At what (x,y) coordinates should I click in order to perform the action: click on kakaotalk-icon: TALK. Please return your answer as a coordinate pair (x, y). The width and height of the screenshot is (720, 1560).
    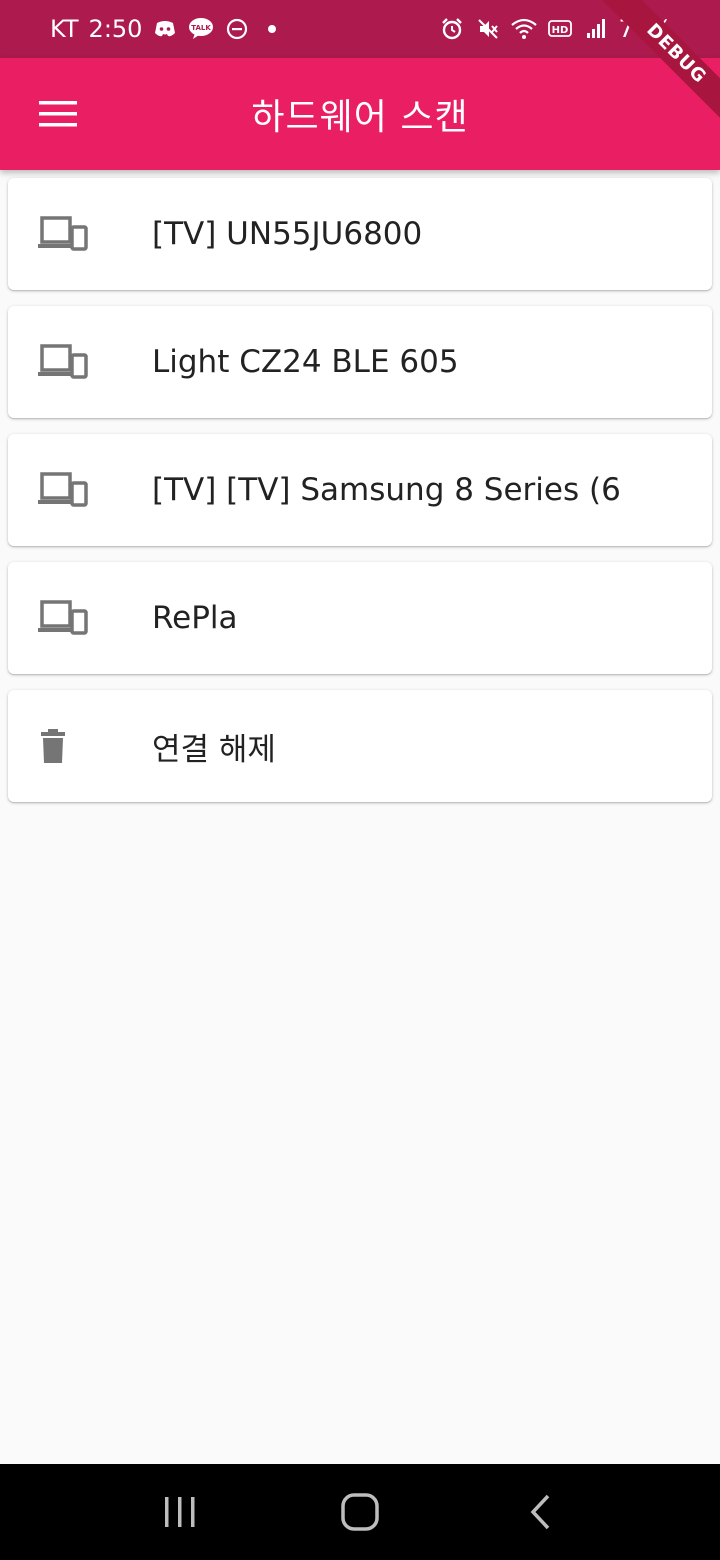
    Looking at the image, I should click on (201, 29).